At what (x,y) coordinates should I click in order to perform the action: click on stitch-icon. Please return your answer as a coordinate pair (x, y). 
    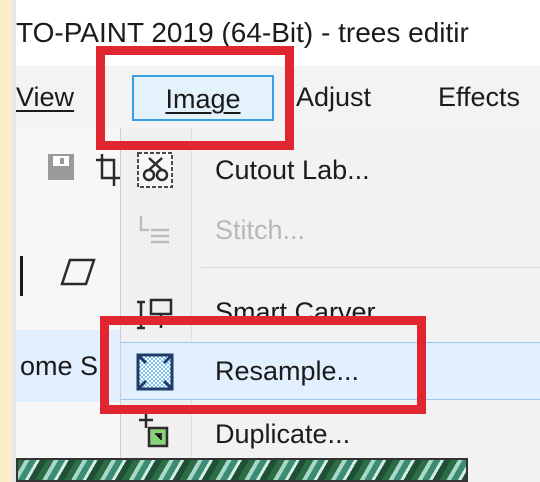
    Looking at the image, I should click on (155, 230).